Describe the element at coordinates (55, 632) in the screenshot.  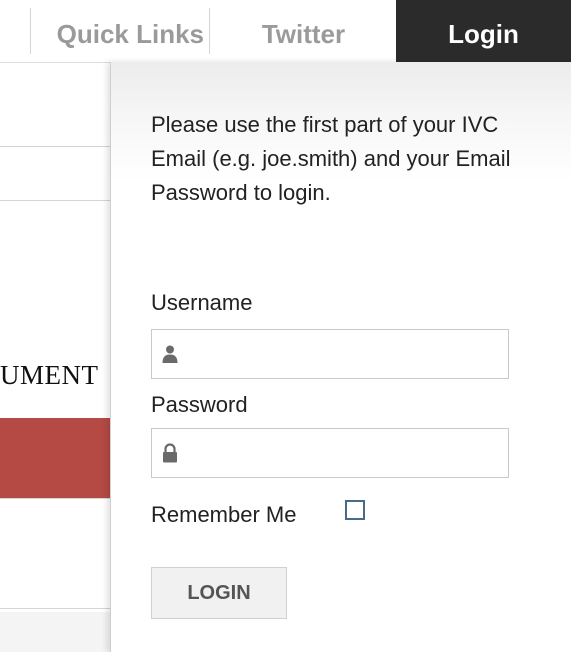
I see `background-footer-block` at that location.